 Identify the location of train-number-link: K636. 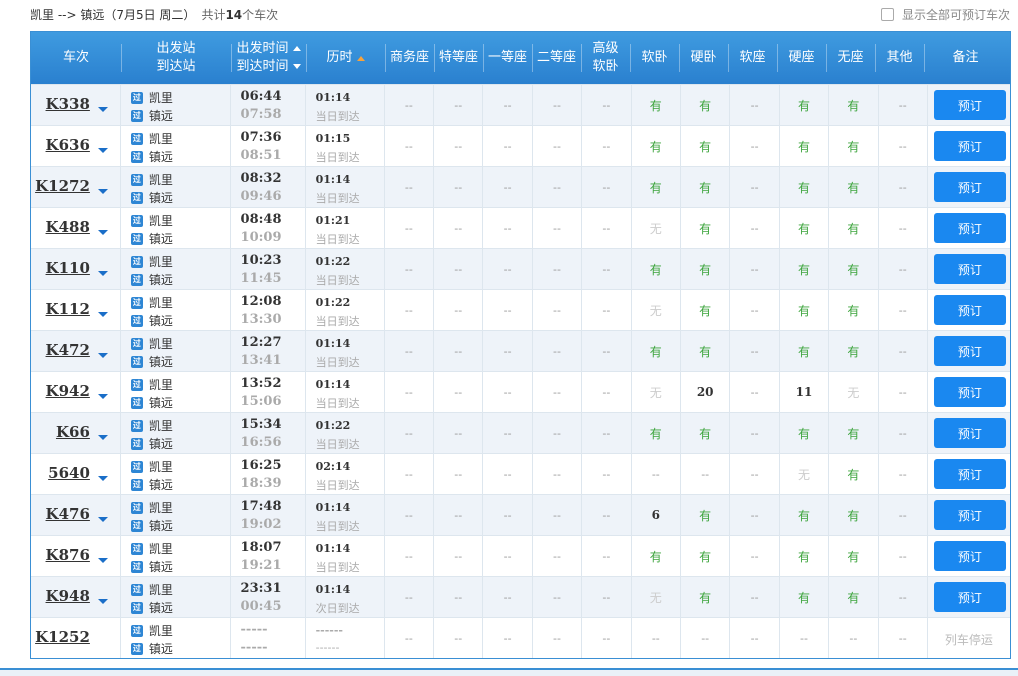
(68, 145).